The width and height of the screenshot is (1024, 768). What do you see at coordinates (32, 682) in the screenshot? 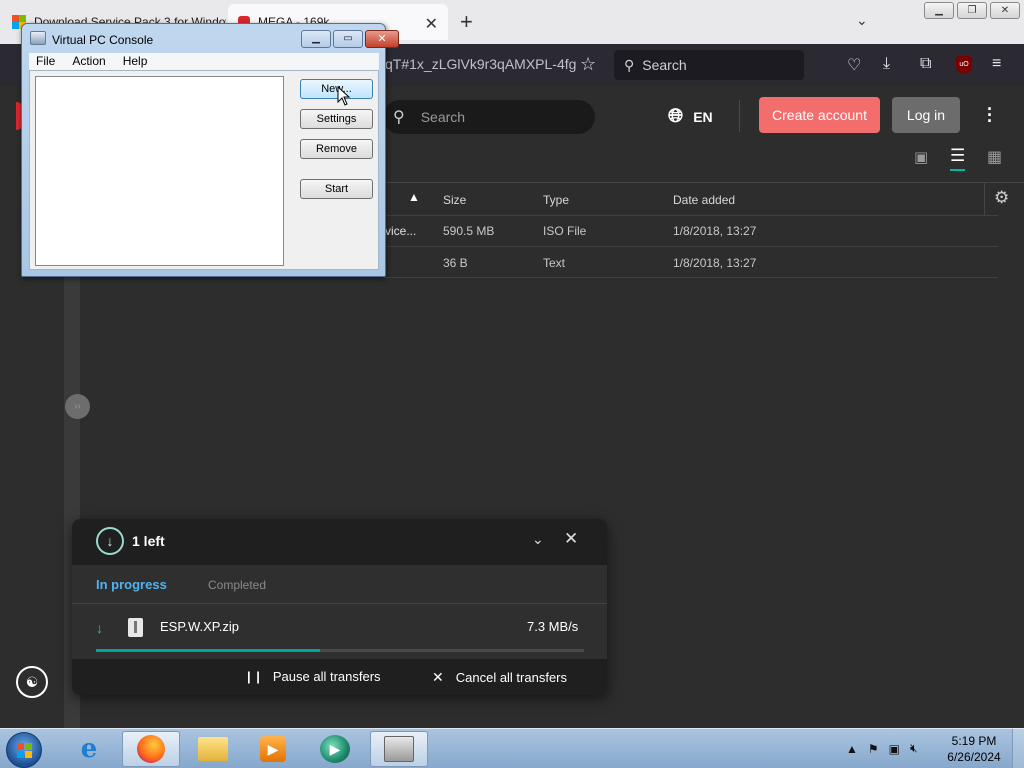
I see `mega-sync-icon: ☯` at bounding box center [32, 682].